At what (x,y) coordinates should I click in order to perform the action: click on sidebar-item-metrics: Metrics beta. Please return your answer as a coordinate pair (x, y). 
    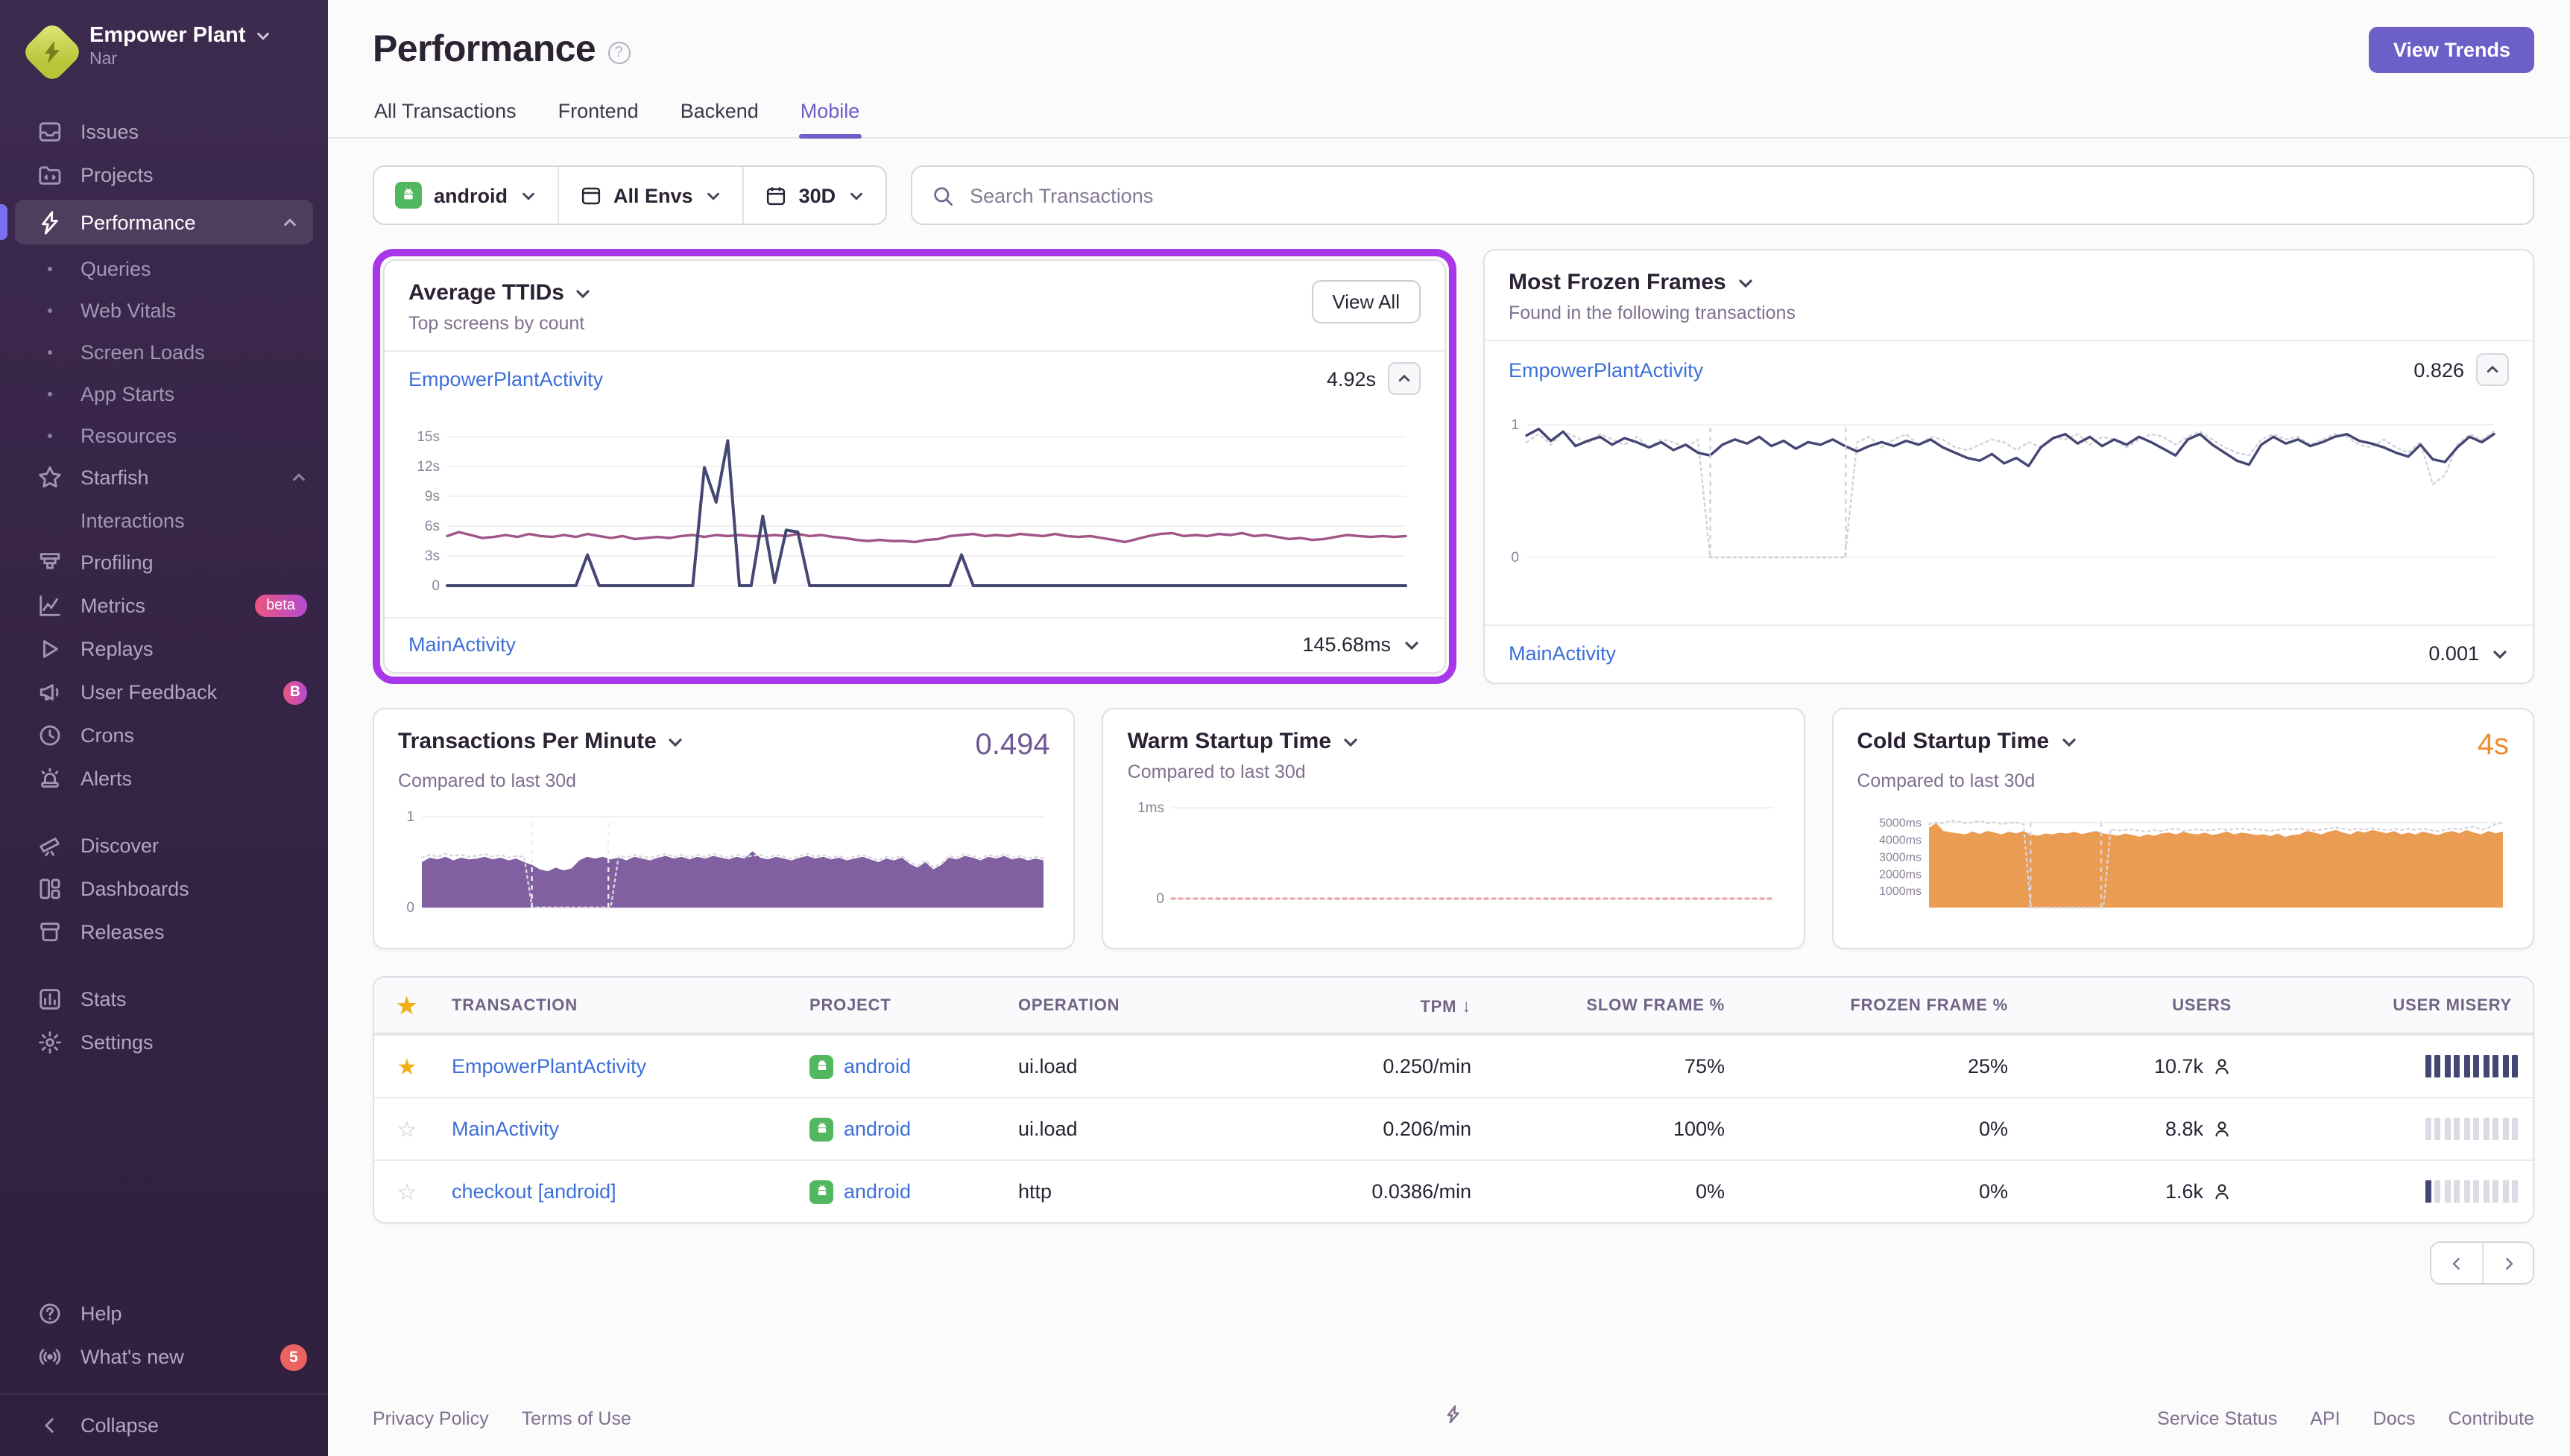
    Looking at the image, I should click on (164, 605).